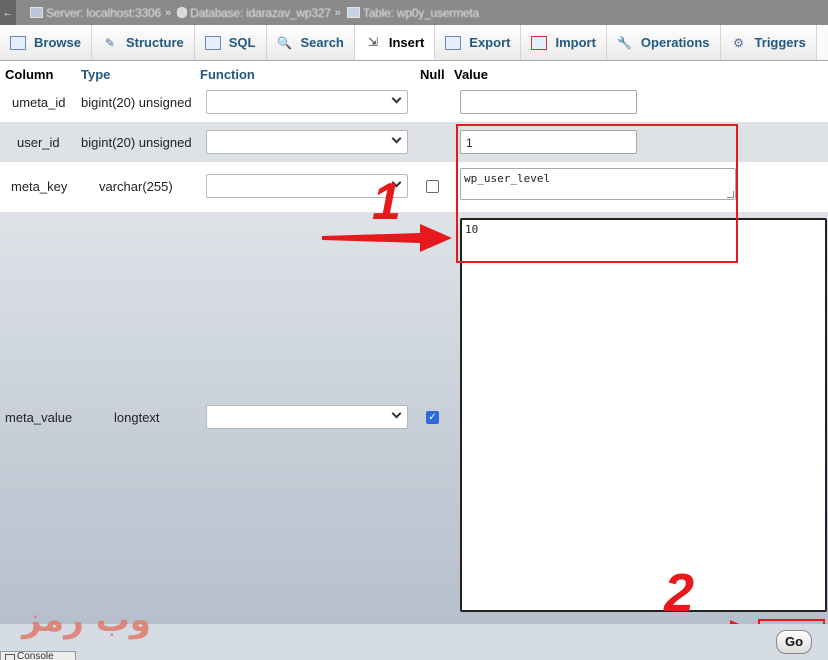  What do you see at coordinates (794, 642) in the screenshot?
I see `go-button: Go` at bounding box center [794, 642].